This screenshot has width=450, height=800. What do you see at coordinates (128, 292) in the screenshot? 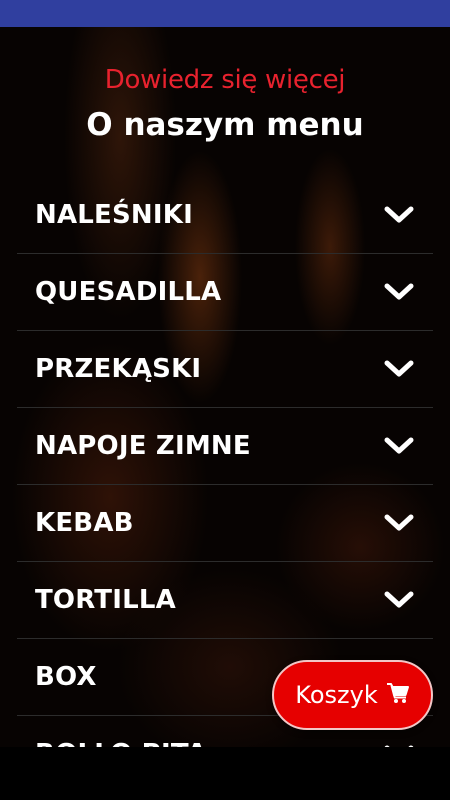
I see `menu-item-label: QUESADILLA` at bounding box center [128, 292].